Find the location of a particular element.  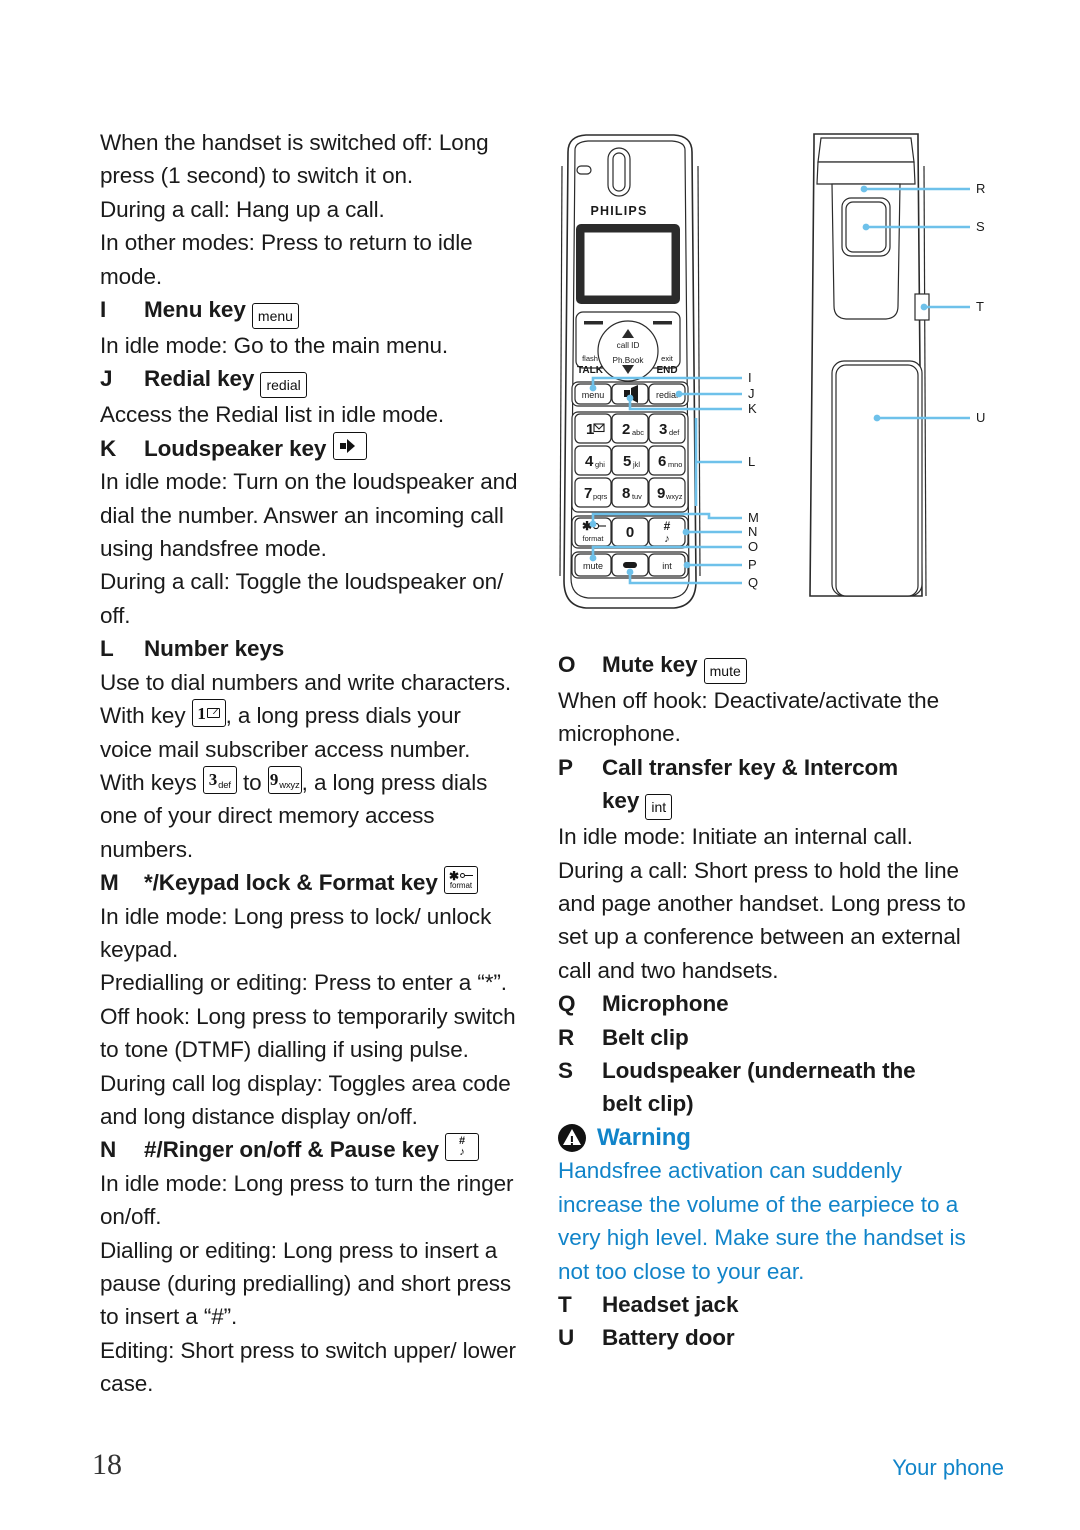

entry-Q-title: Microphone is located at coordinates (665, 1004).